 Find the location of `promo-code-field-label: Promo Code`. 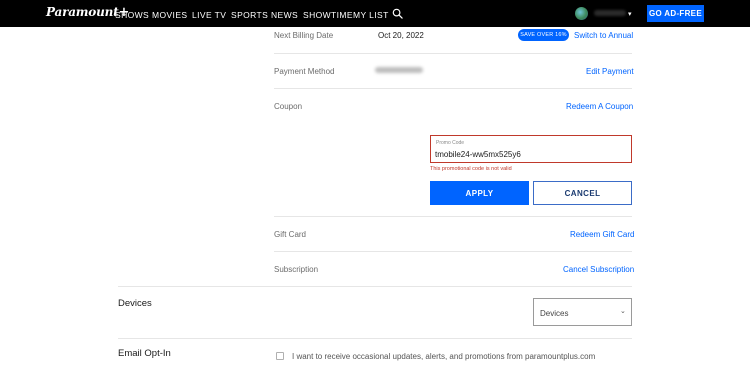

promo-code-field-label: Promo Code is located at coordinates (450, 143).